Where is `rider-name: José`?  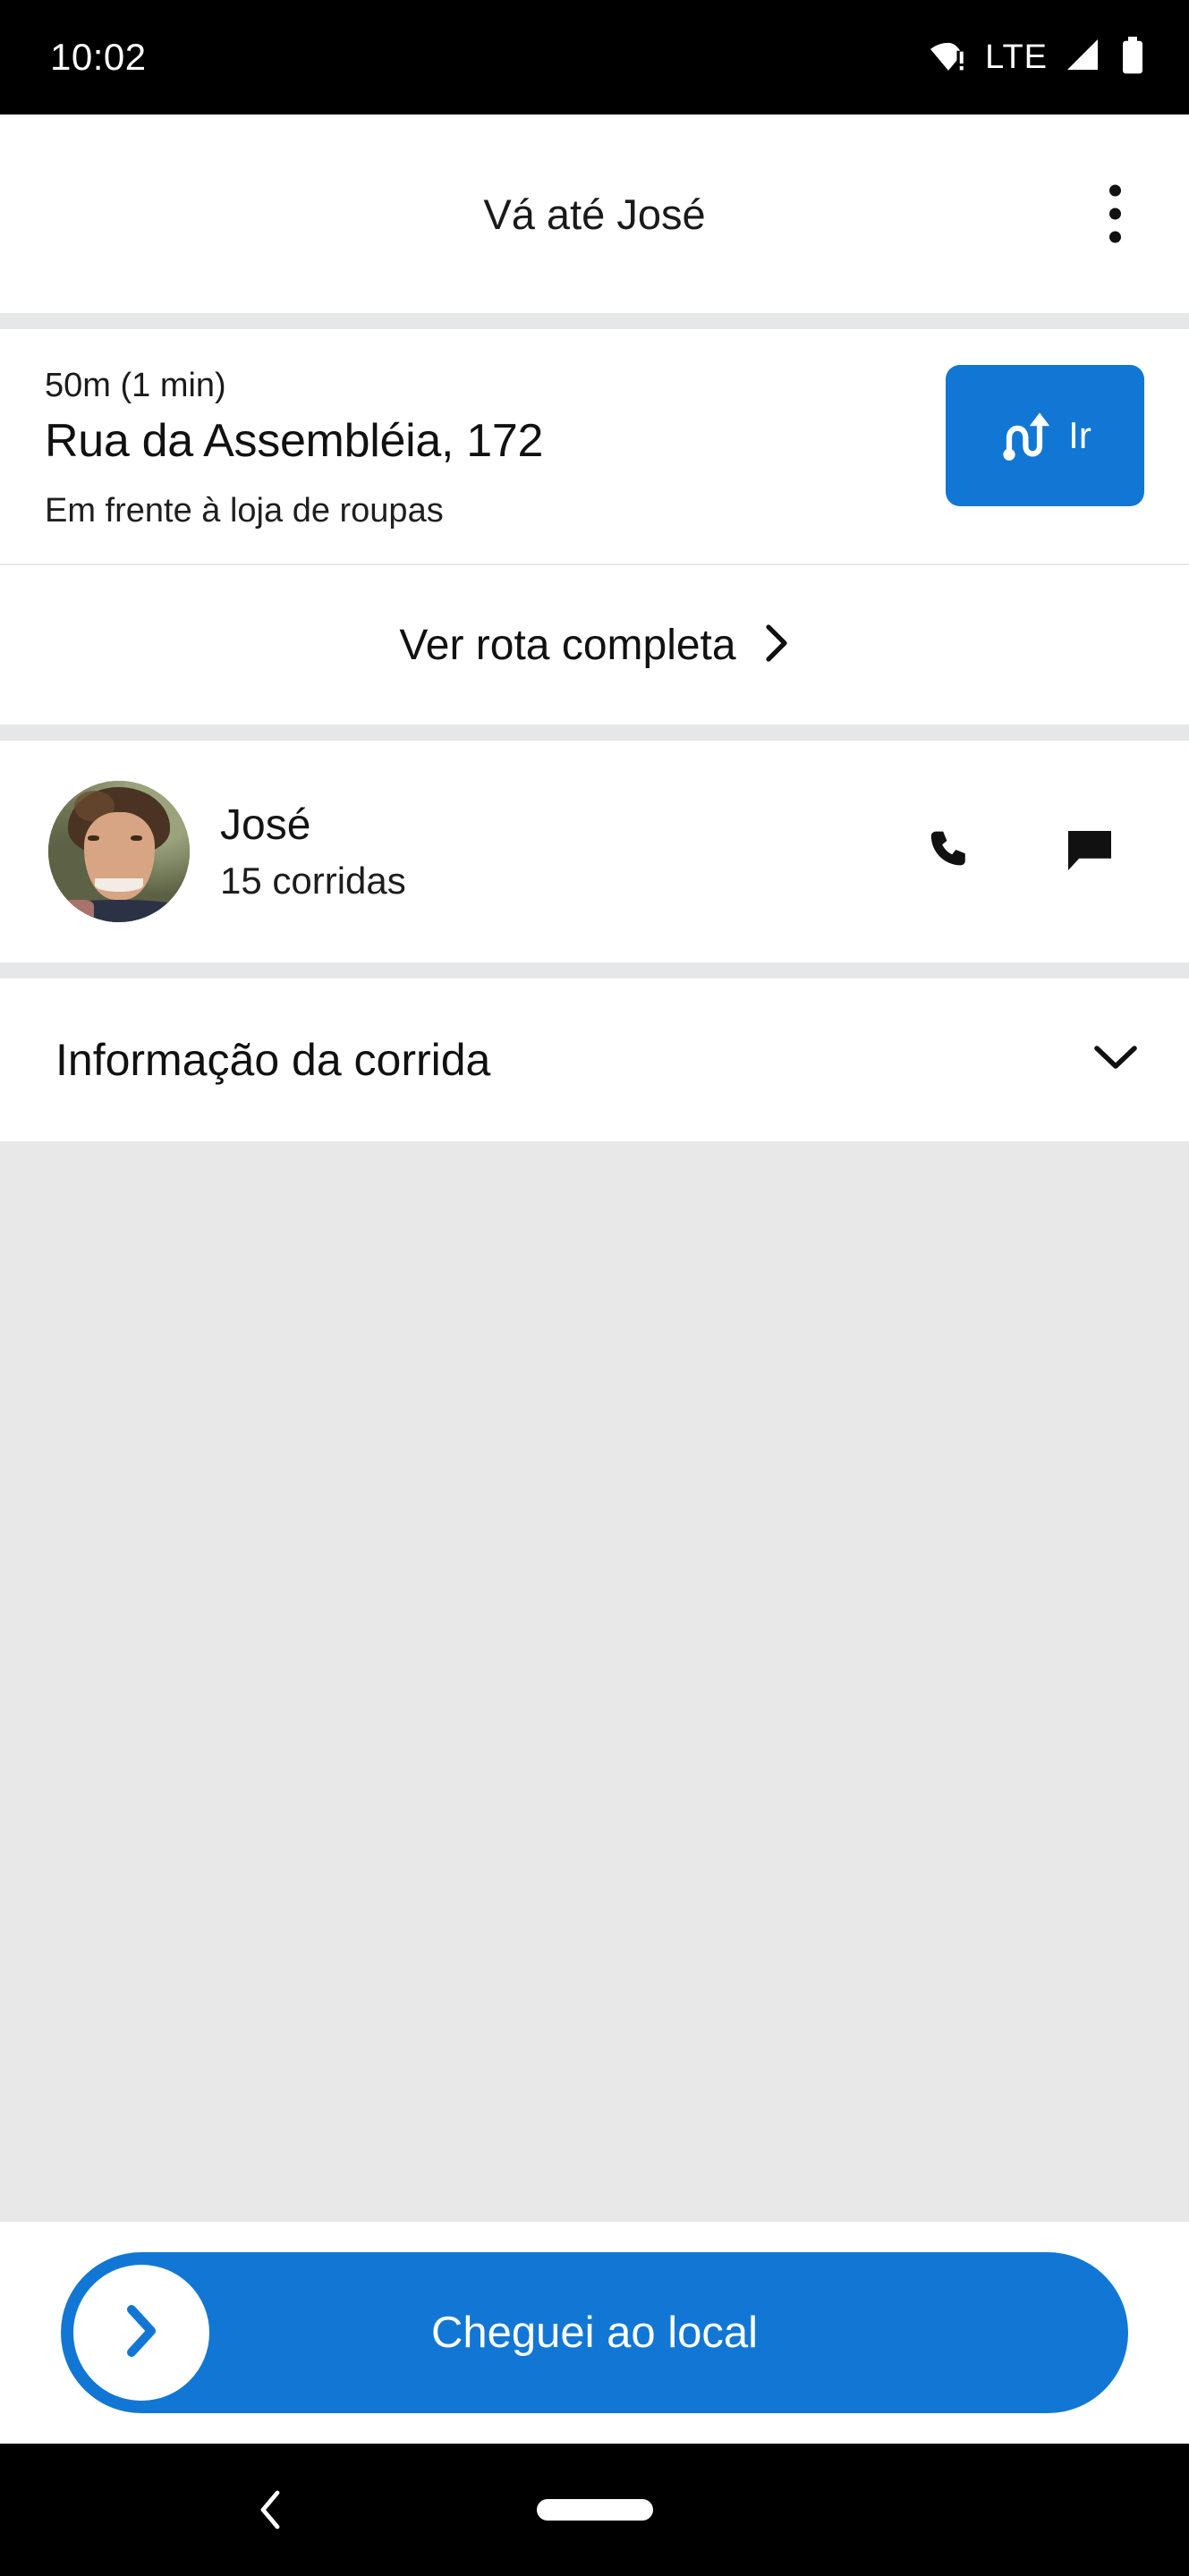 rider-name: José is located at coordinates (265, 825).